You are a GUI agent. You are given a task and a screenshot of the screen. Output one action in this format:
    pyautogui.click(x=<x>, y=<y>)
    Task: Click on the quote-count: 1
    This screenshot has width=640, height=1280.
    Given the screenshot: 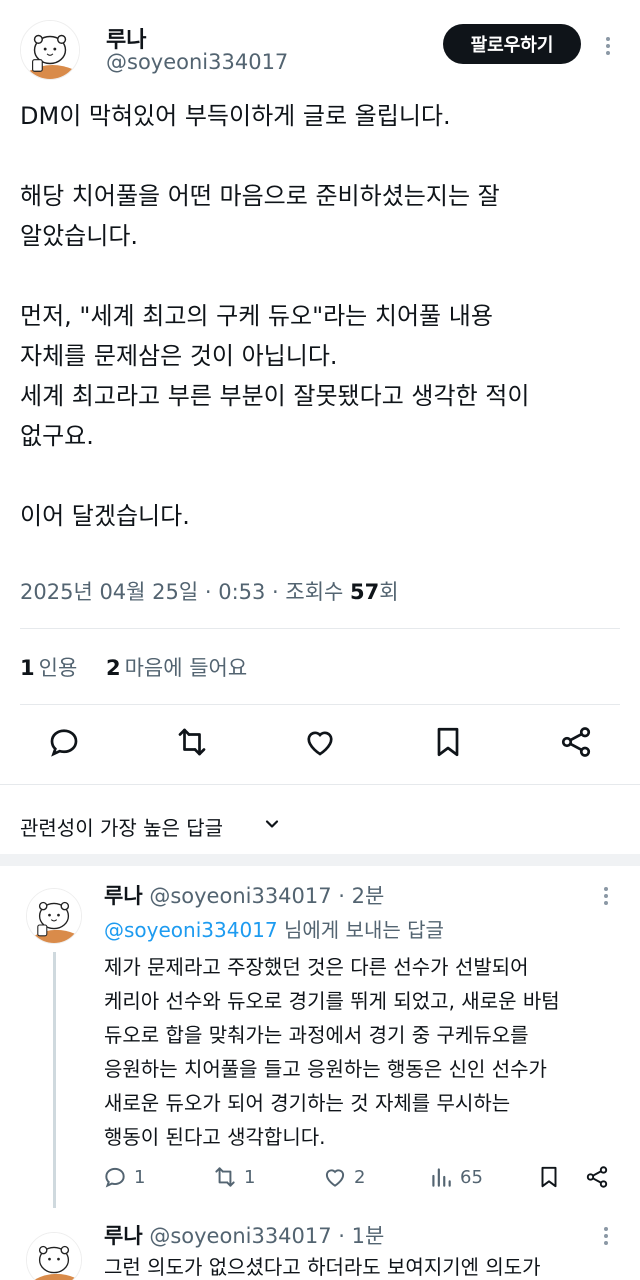 What is the action you would take?
    pyautogui.click(x=27, y=668)
    